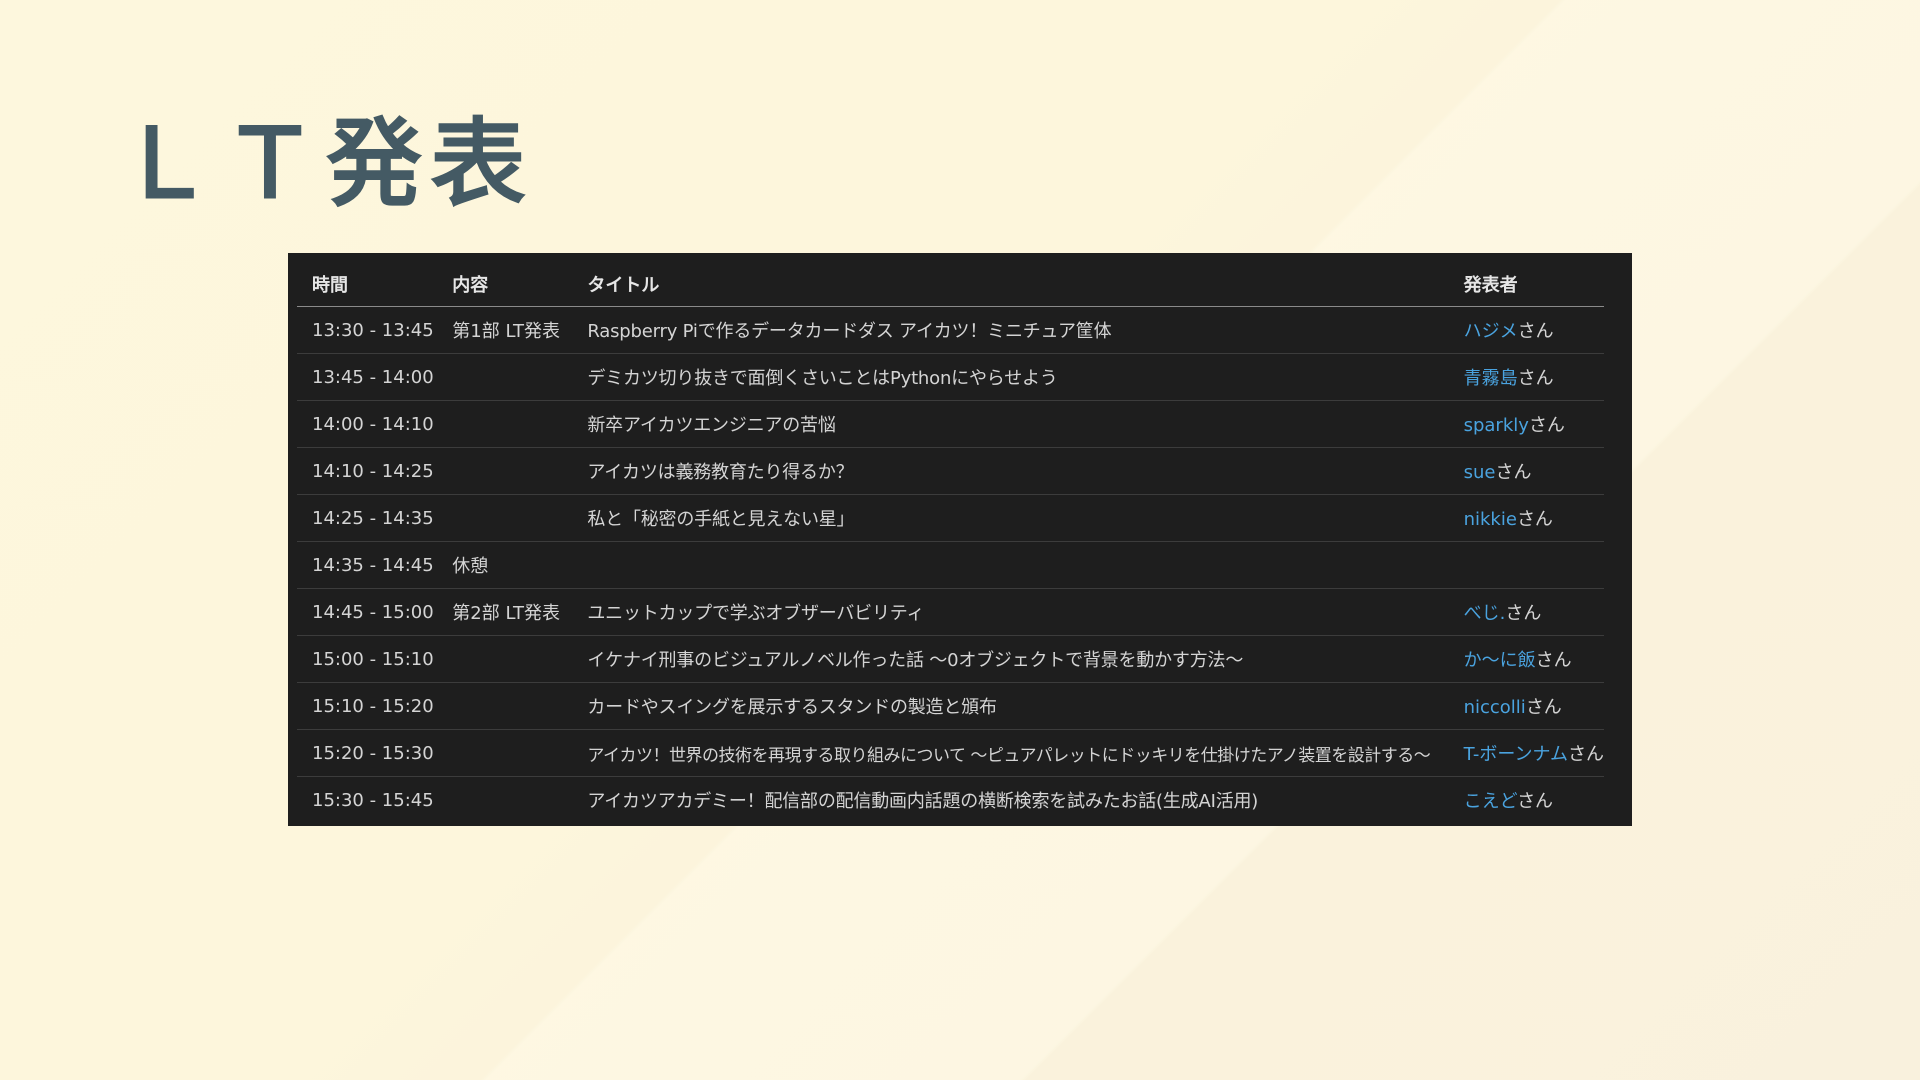 This screenshot has width=1920, height=1080. What do you see at coordinates (367, 471) in the screenshot?
I see `cell-time: 14:10 - 14:25` at bounding box center [367, 471].